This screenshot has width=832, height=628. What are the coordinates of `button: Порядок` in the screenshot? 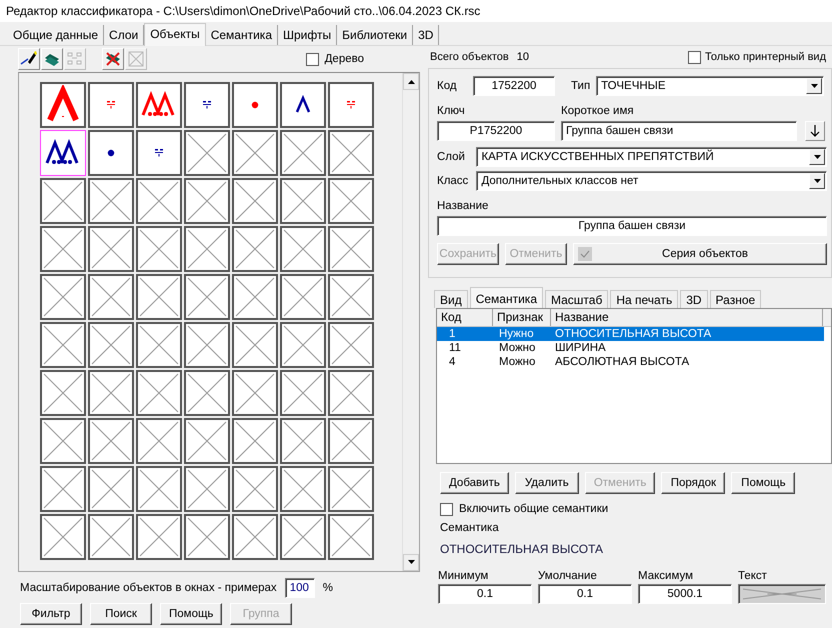 It's located at (693, 483).